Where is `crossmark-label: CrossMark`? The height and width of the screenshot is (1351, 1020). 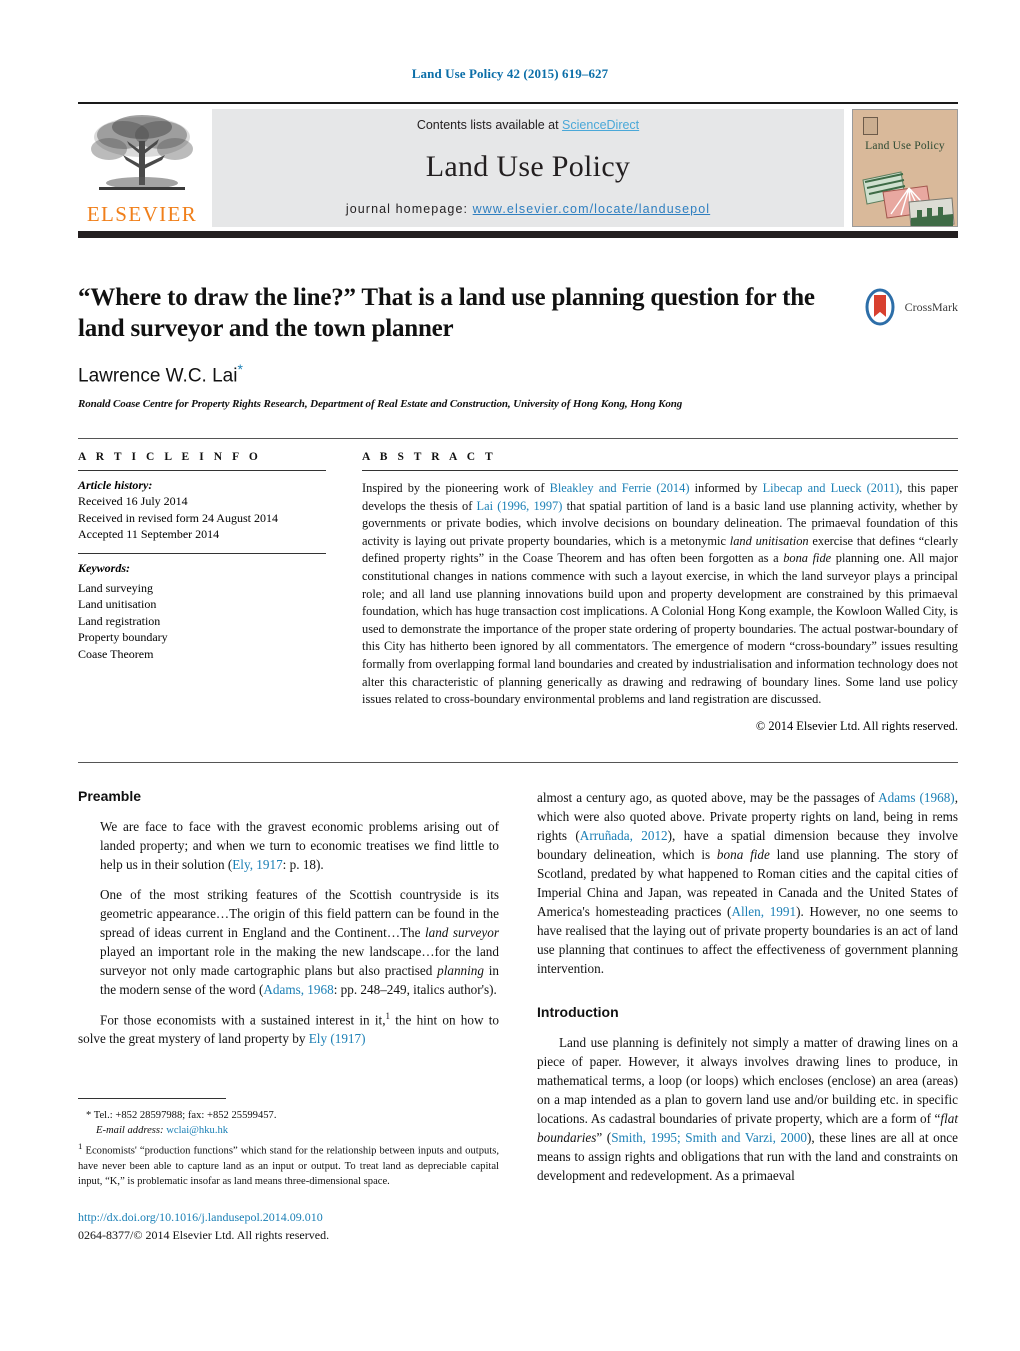
crossmark-label: CrossMark is located at coordinates (931, 306).